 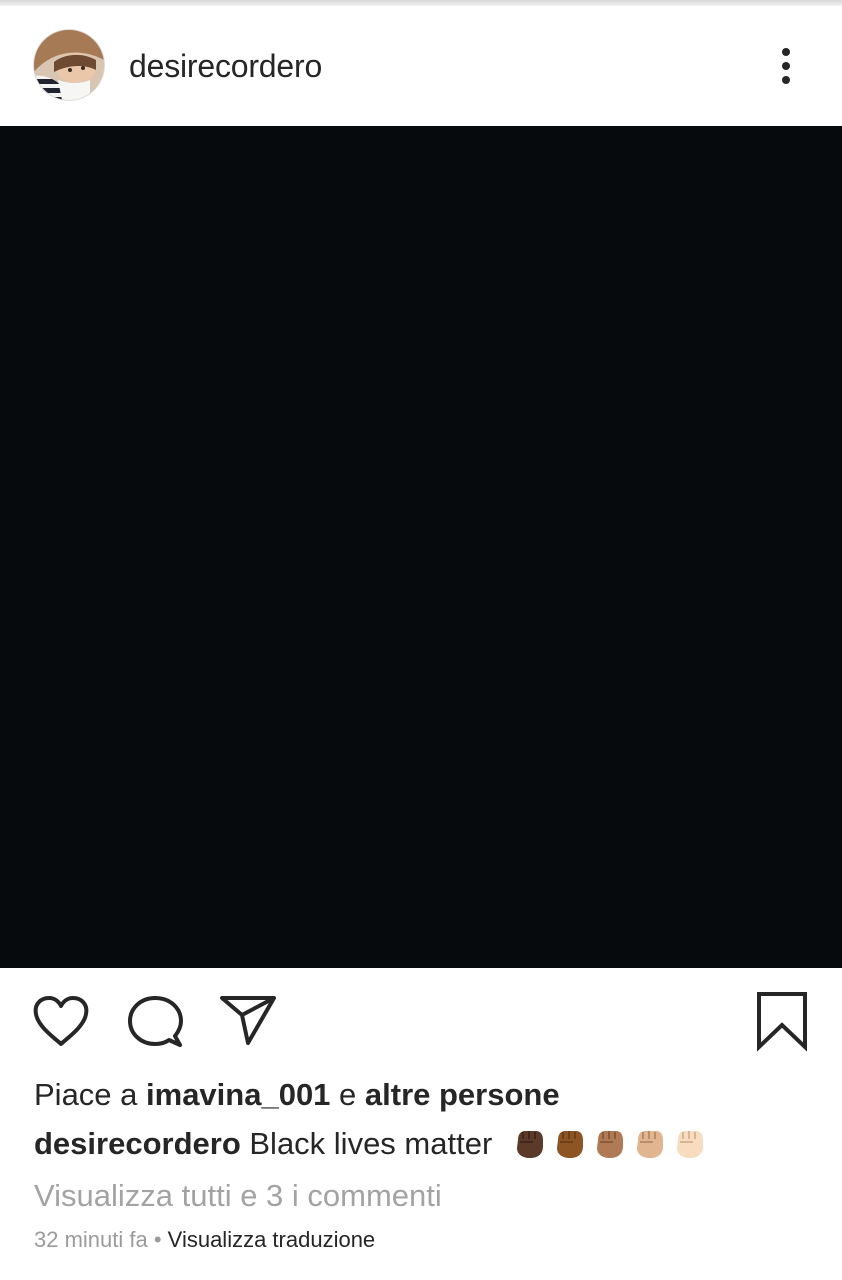 I want to click on save-button, so click(x=782, y=1021).